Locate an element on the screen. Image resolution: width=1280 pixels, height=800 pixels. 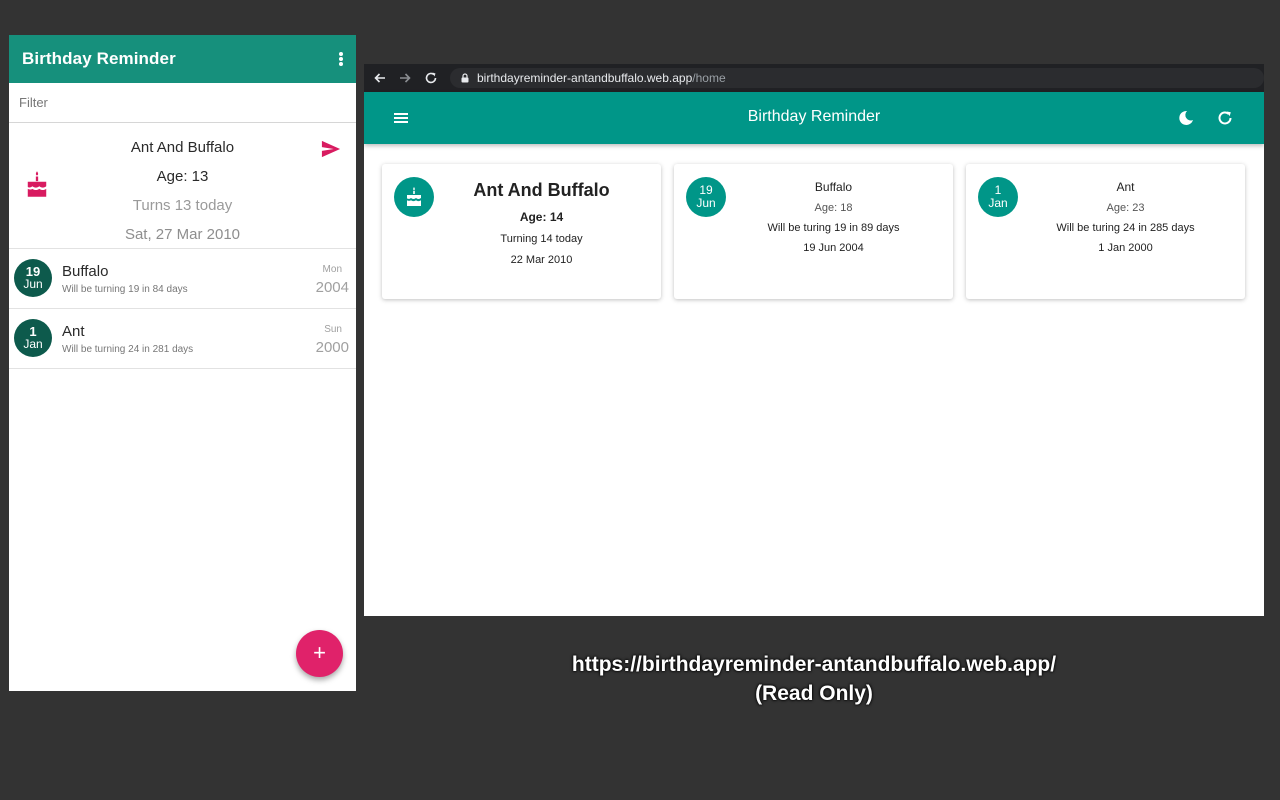
lock-icon is located at coordinates (465, 78).